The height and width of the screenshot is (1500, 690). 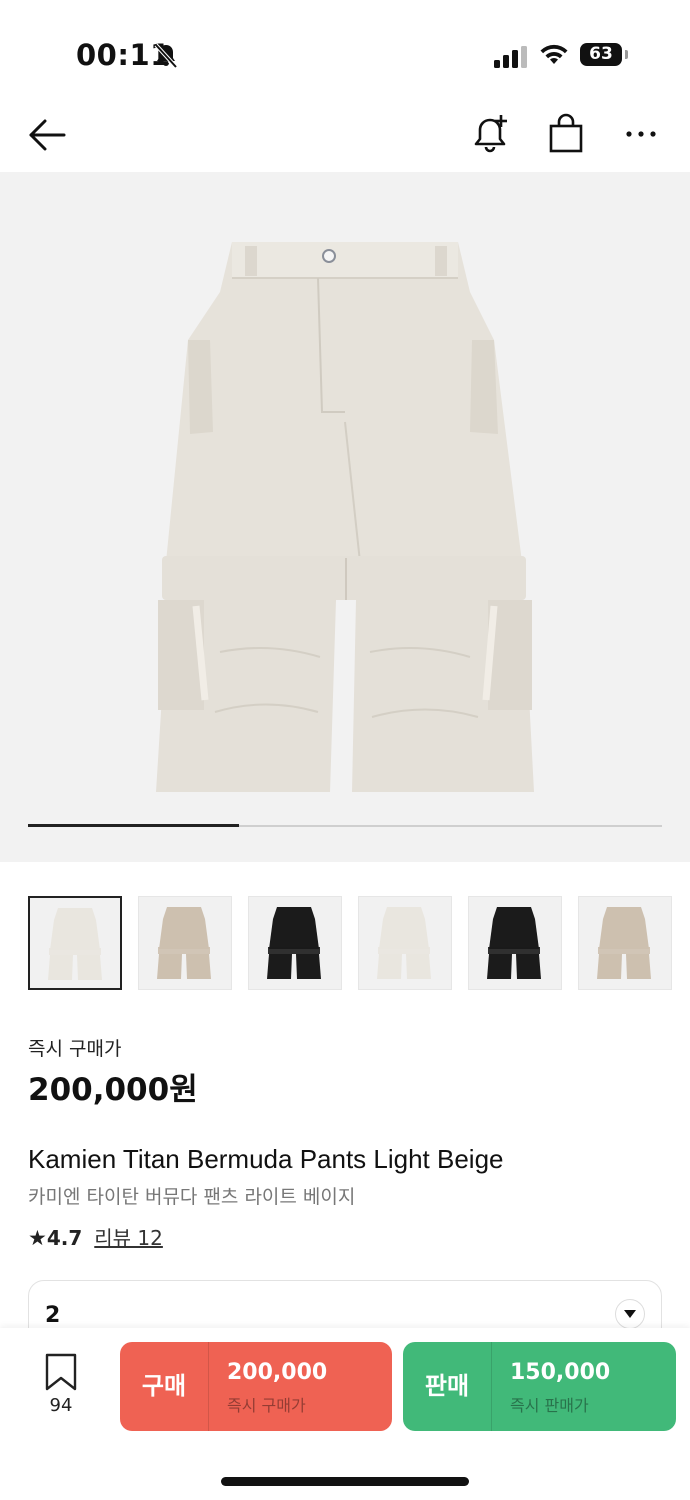 What do you see at coordinates (447, 1386) in the screenshot?
I see `sell-label: 판매` at bounding box center [447, 1386].